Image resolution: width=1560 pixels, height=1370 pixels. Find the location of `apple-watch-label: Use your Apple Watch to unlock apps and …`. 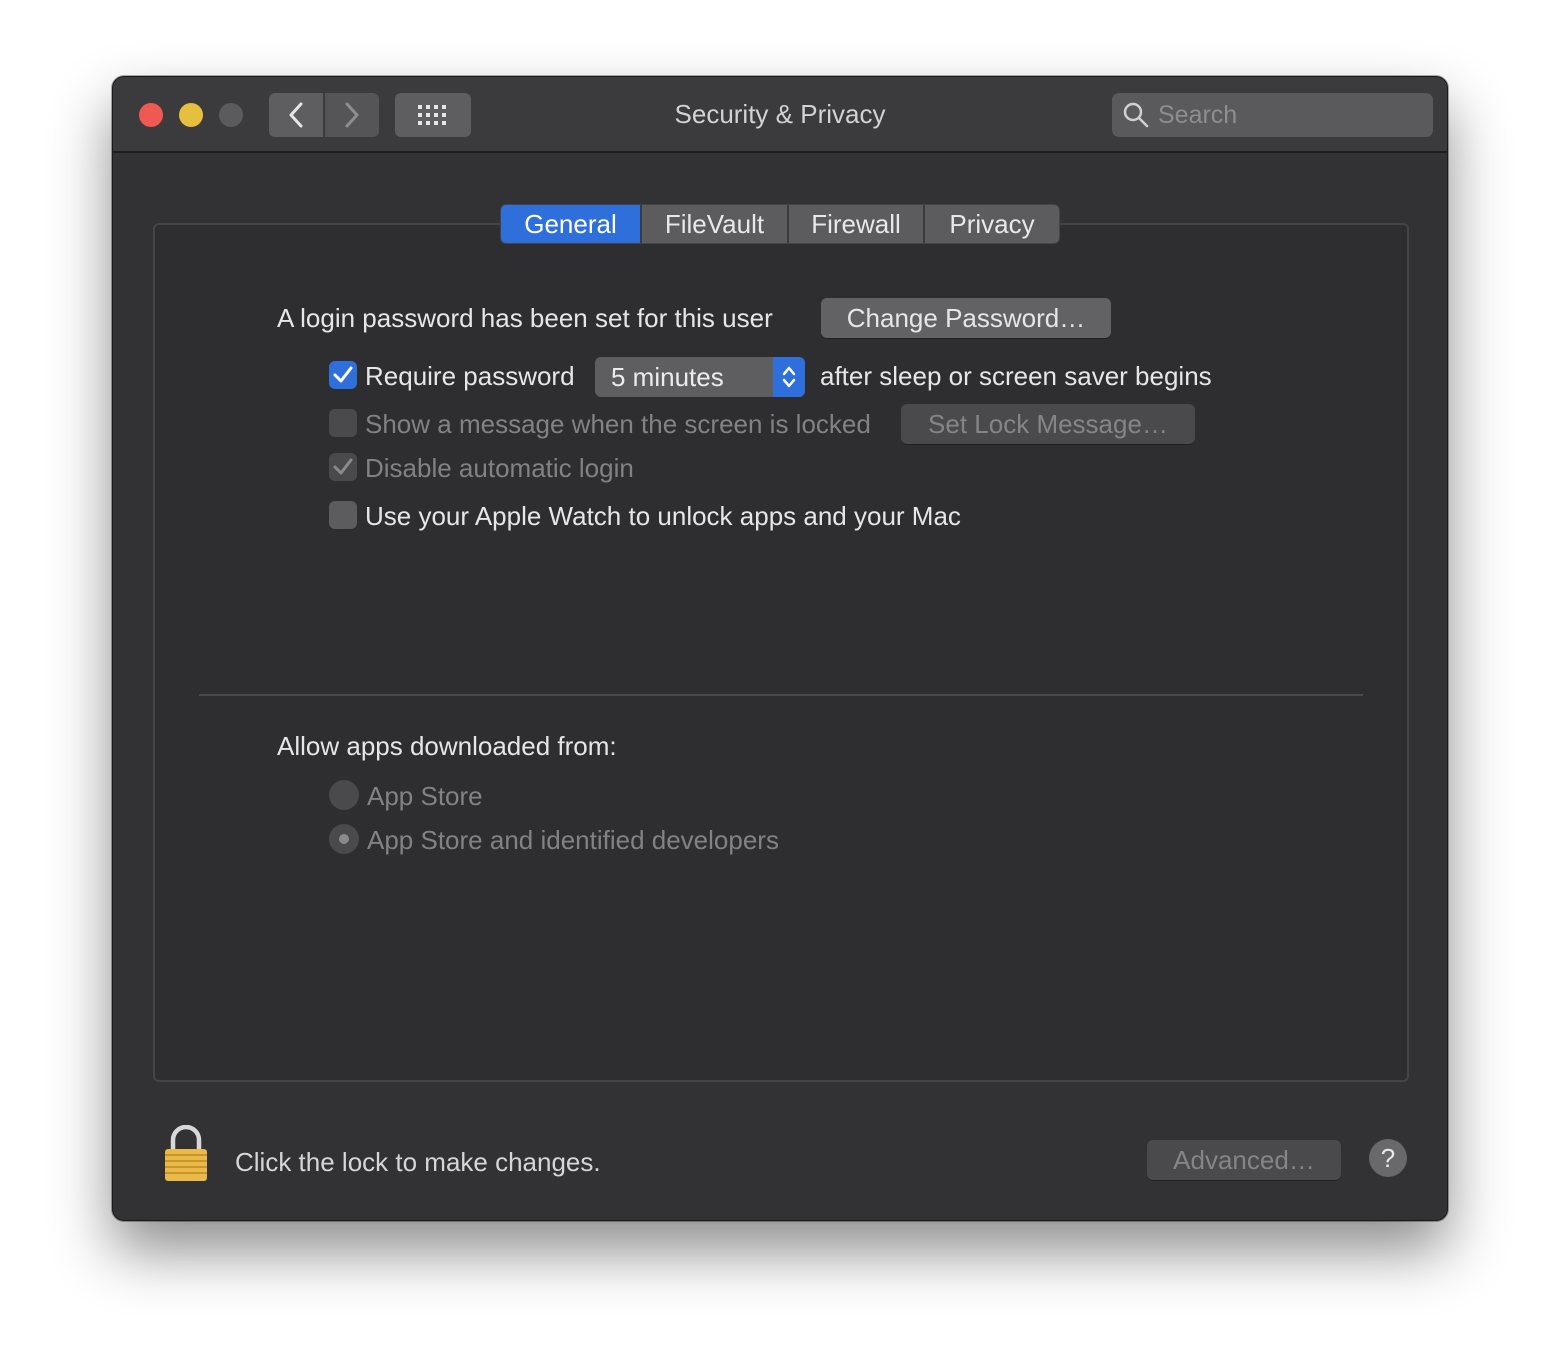

apple-watch-label: Use your Apple Watch to unlock apps and … is located at coordinates (663, 516).